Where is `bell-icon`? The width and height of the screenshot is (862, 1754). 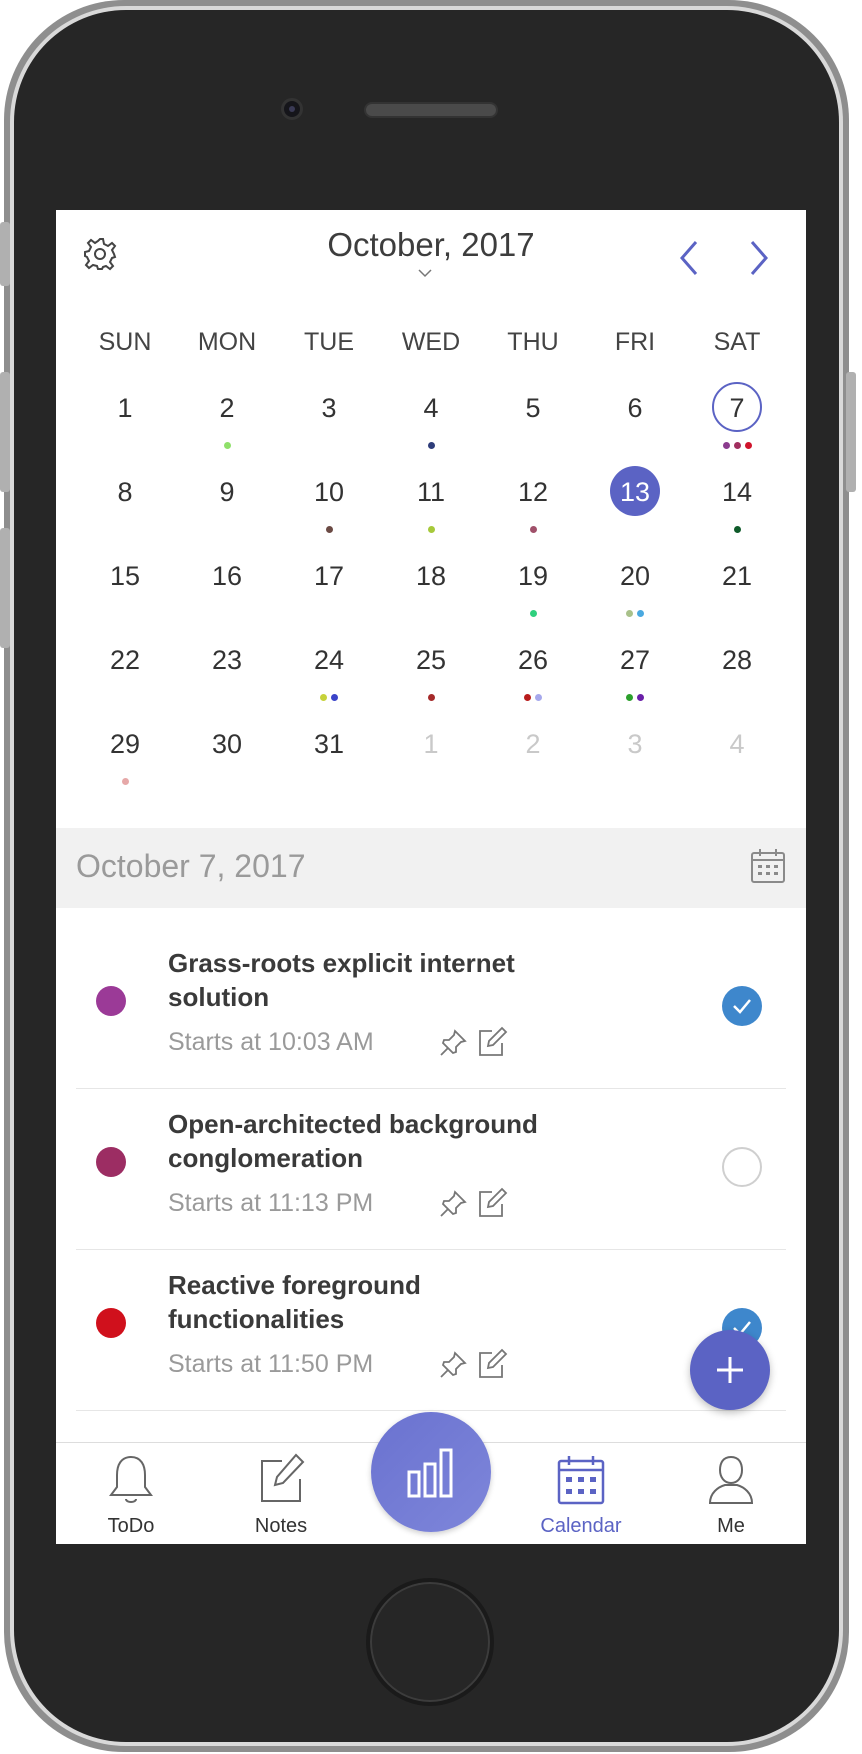
bell-icon is located at coordinates (131, 1479).